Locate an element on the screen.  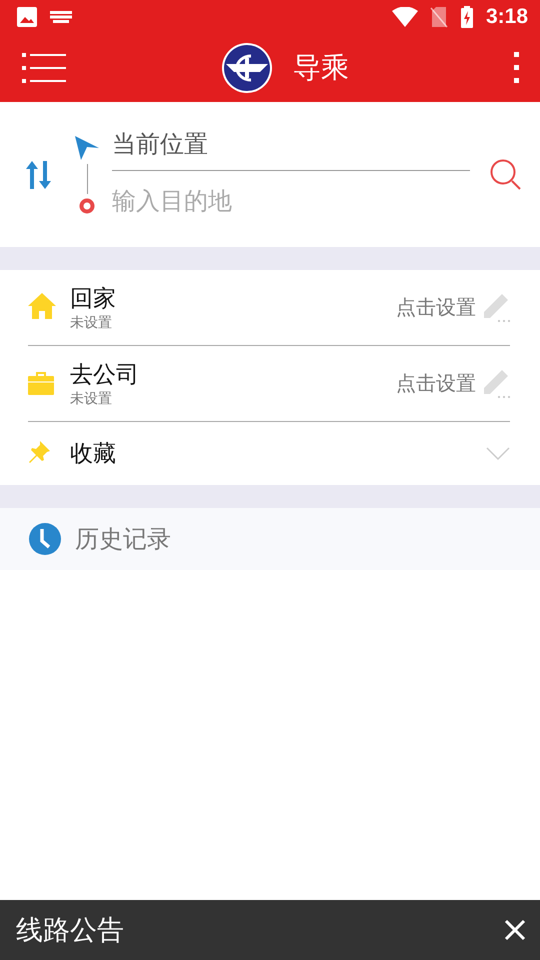
wifi-icon is located at coordinates (405, 17).